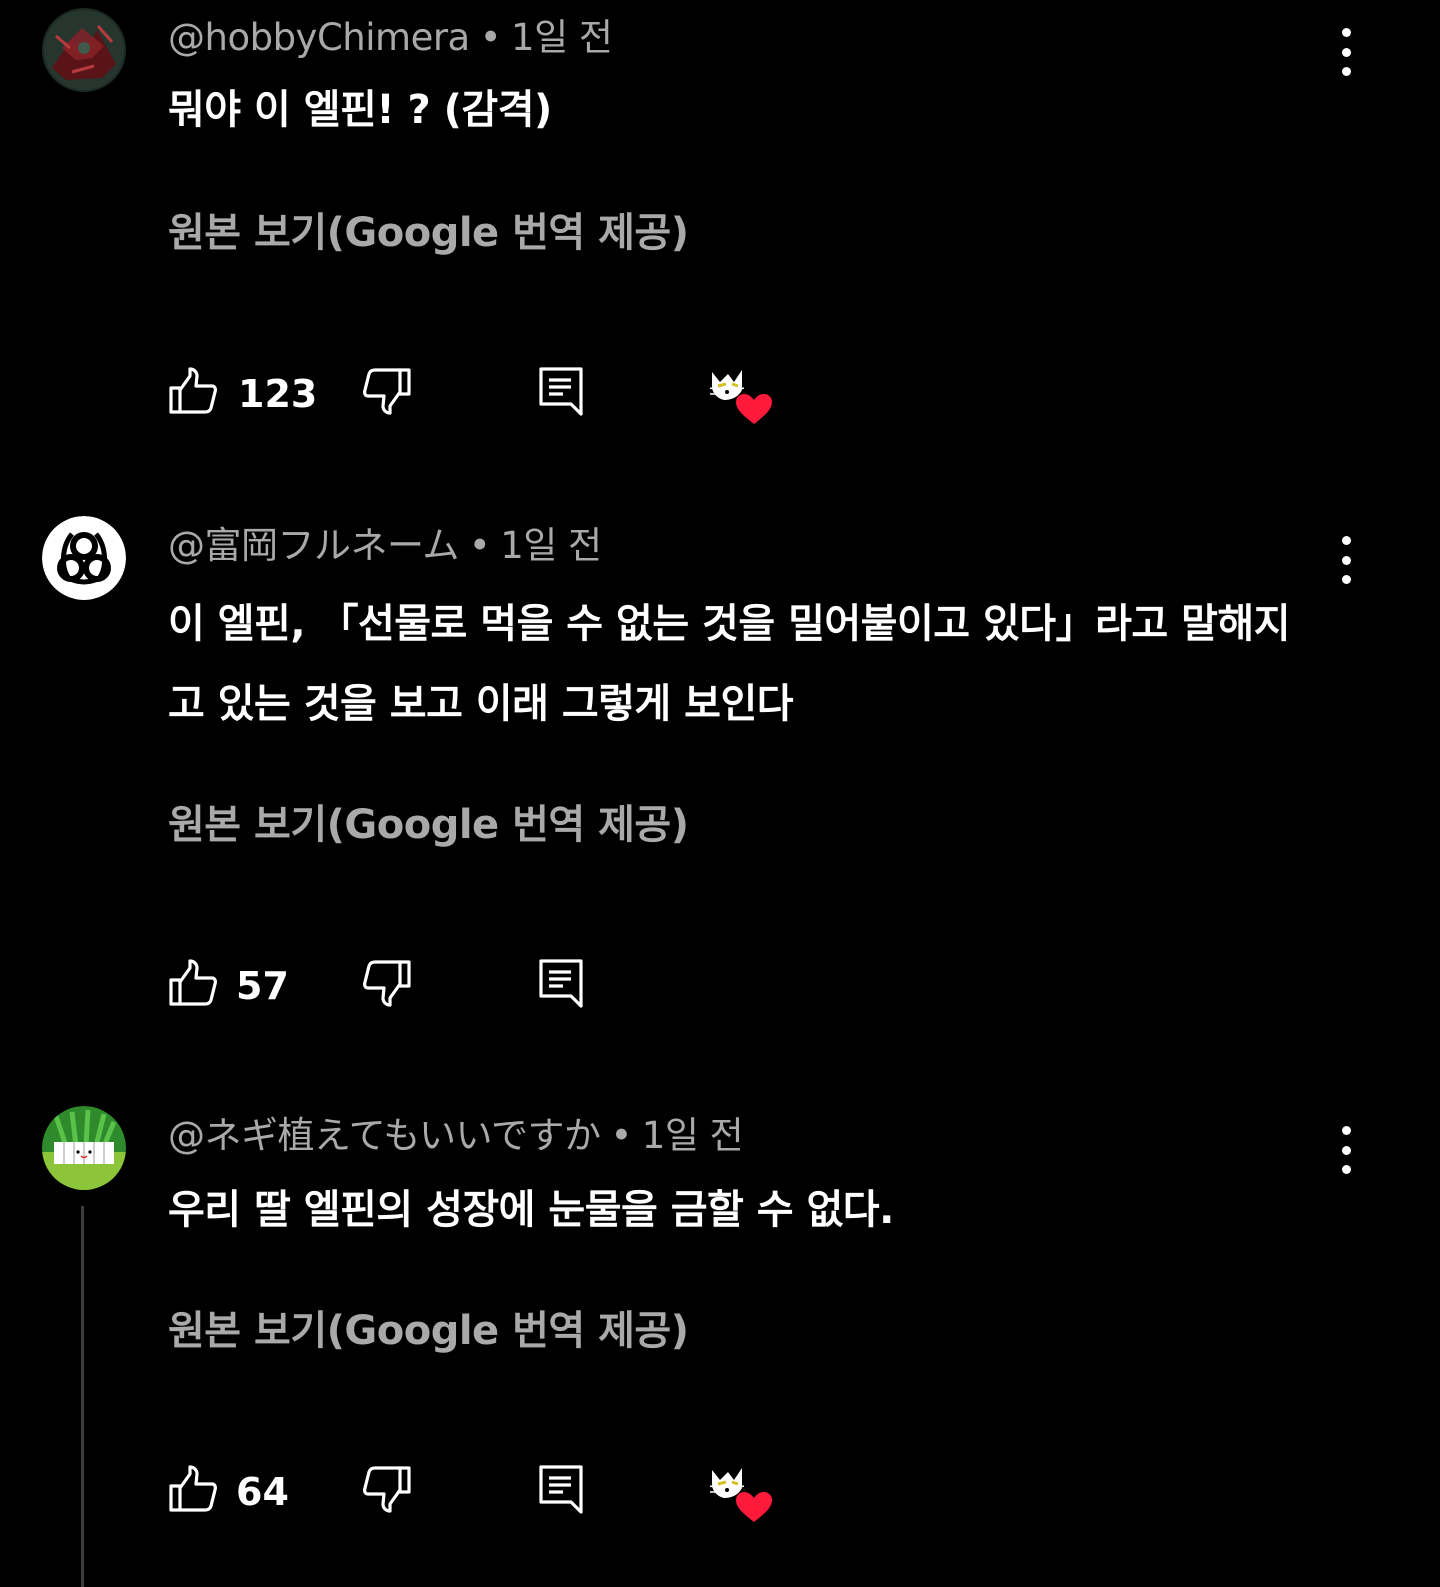  What do you see at coordinates (360, 110) in the screenshot?
I see `comment-text: 뭐야 이 엘핀! ? (감격)` at bounding box center [360, 110].